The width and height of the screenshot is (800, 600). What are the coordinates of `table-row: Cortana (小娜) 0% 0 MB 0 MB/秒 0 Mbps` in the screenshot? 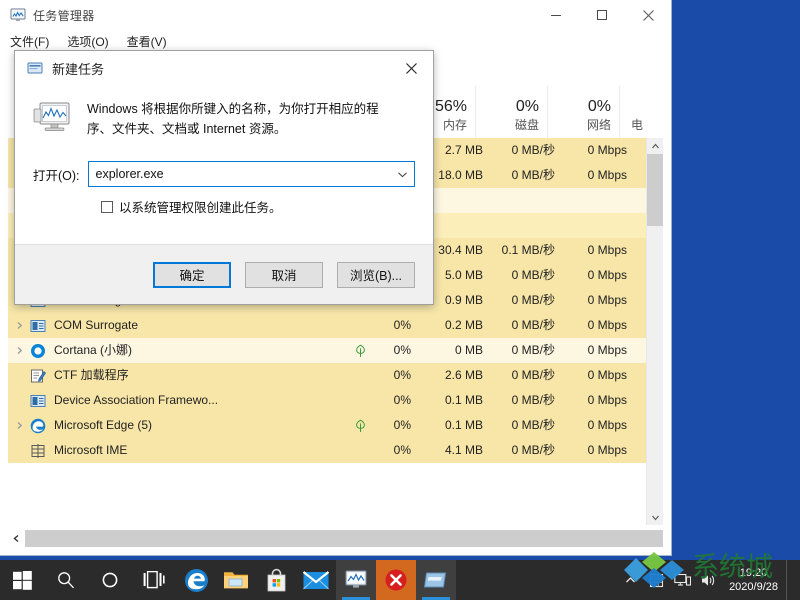 It's located at (335, 350).